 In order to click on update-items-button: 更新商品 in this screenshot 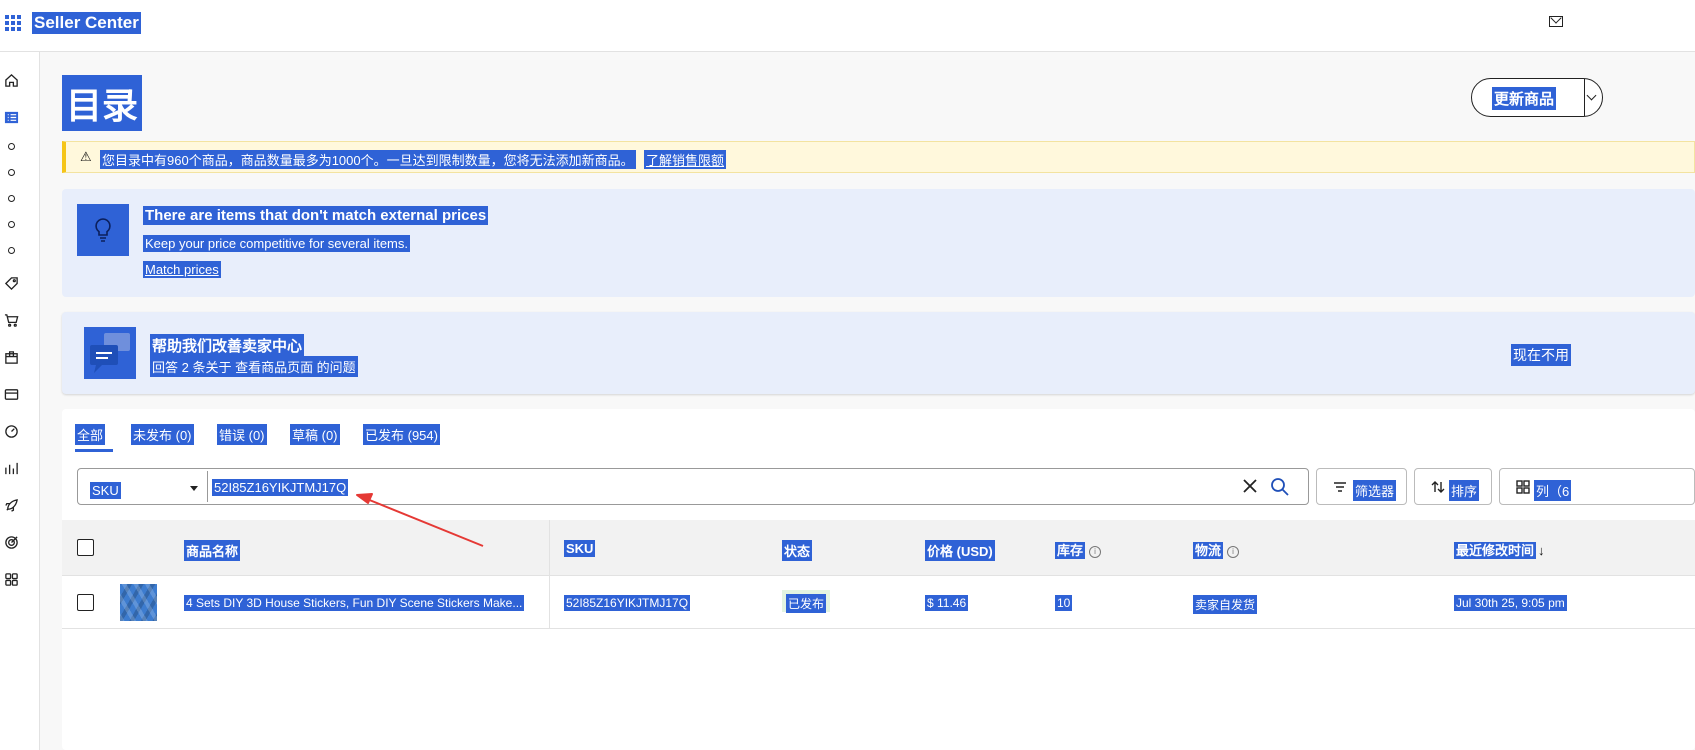, I will do `click(1537, 97)`.